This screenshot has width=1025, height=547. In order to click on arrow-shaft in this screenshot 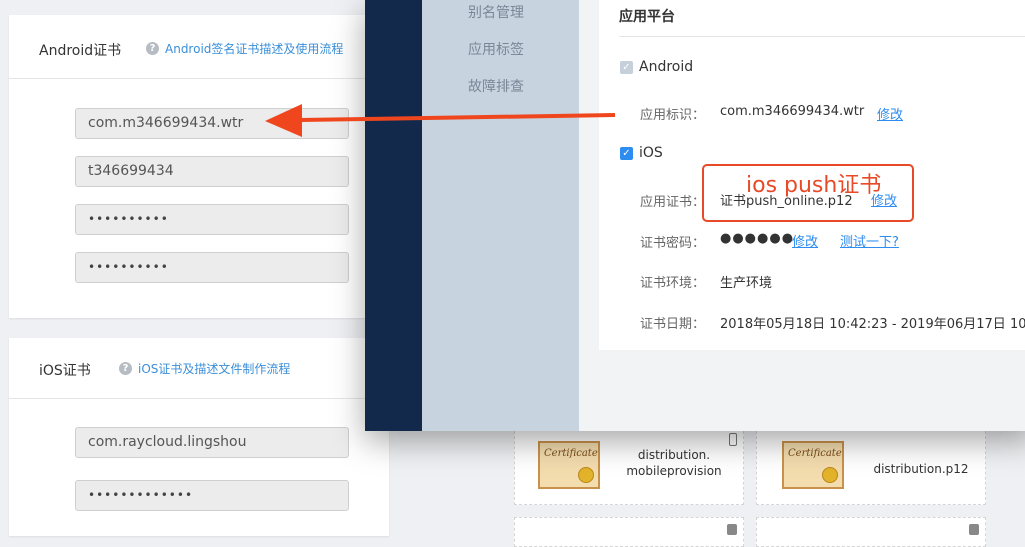, I will do `click(457, 117)`.